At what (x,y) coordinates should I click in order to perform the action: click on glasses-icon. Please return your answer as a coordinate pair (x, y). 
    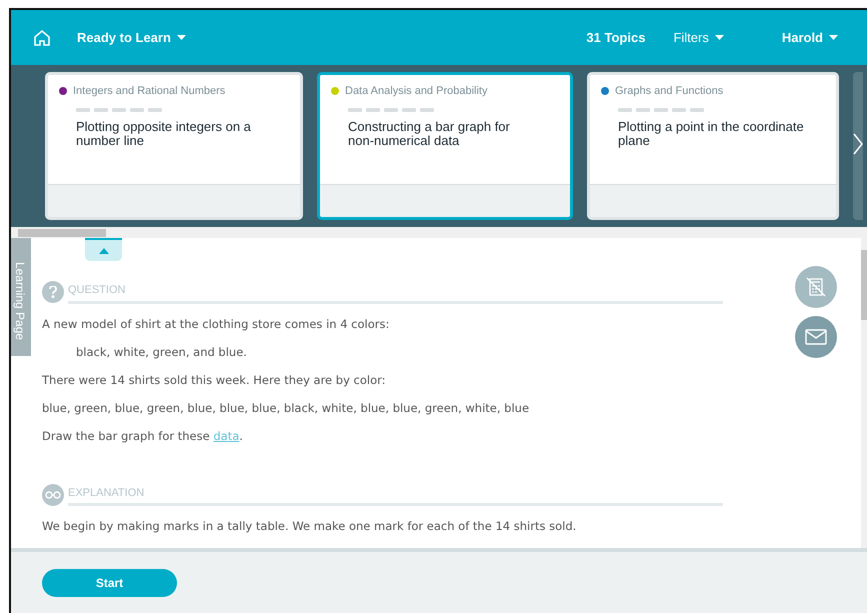
    Looking at the image, I should click on (53, 495).